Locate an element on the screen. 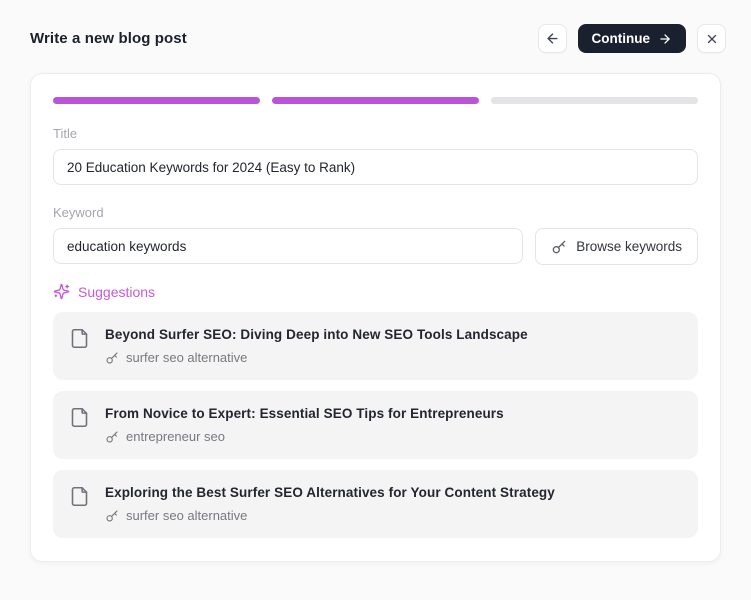 The height and width of the screenshot is (600, 751). back-button is located at coordinates (552, 38).